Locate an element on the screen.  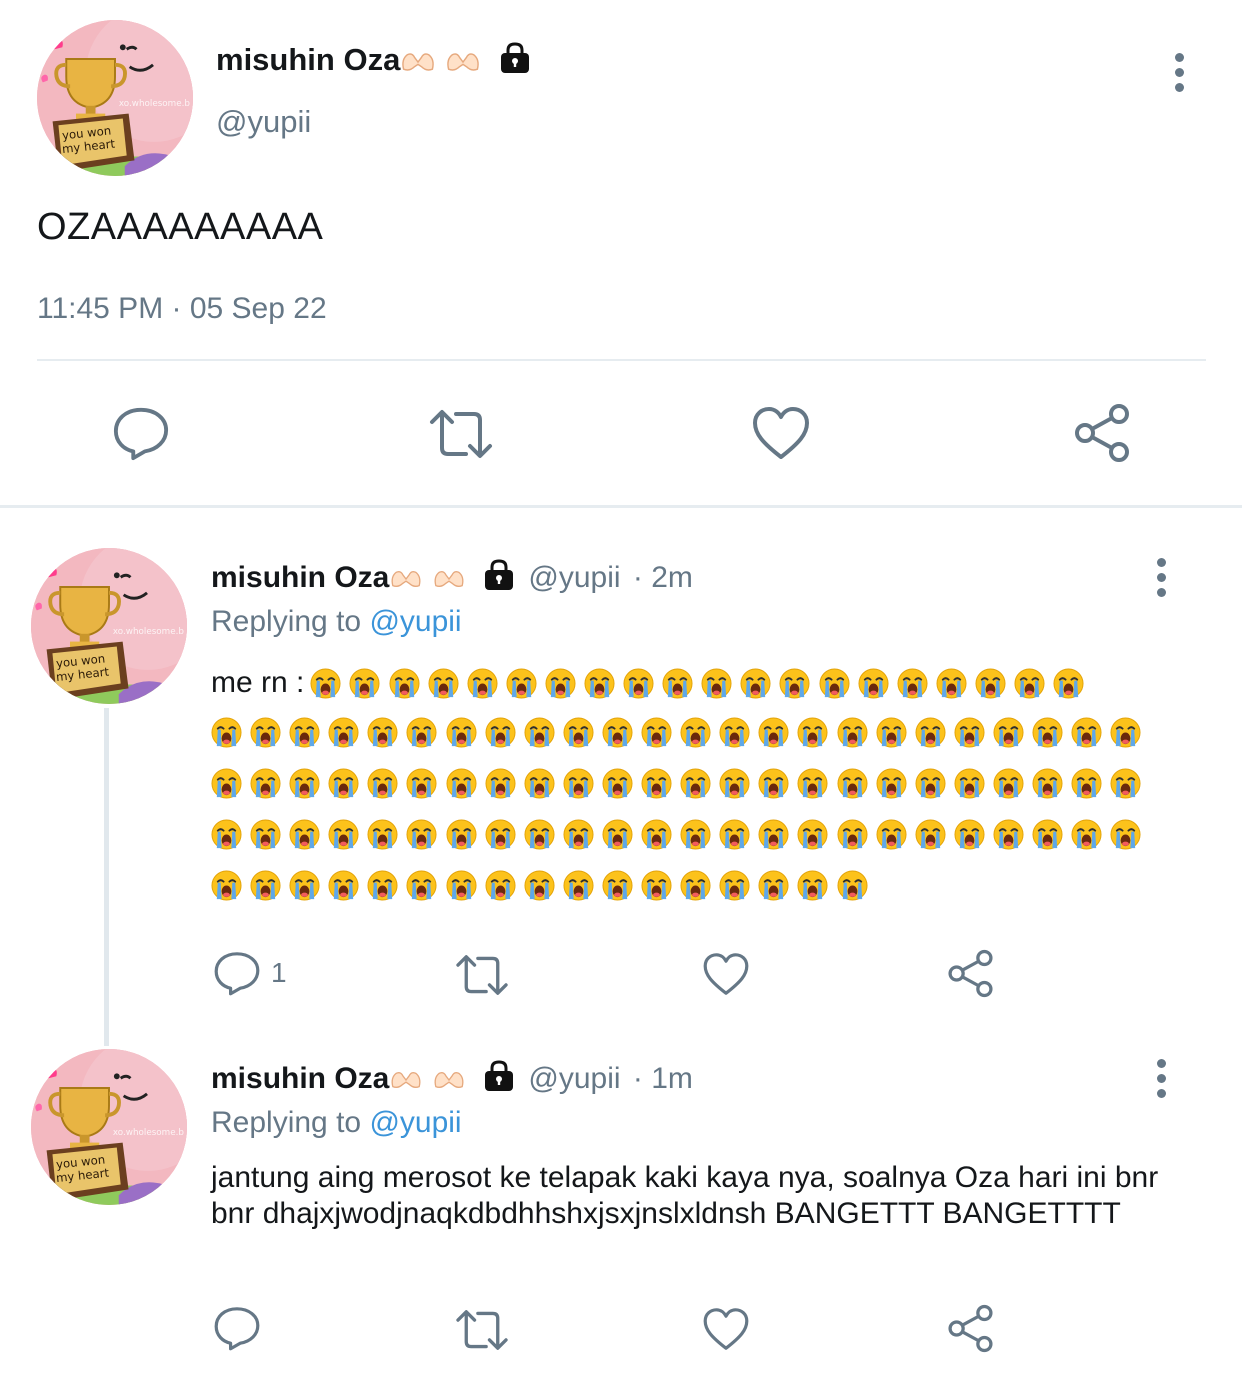
reply-text-lead: me rn : is located at coordinates (258, 682).